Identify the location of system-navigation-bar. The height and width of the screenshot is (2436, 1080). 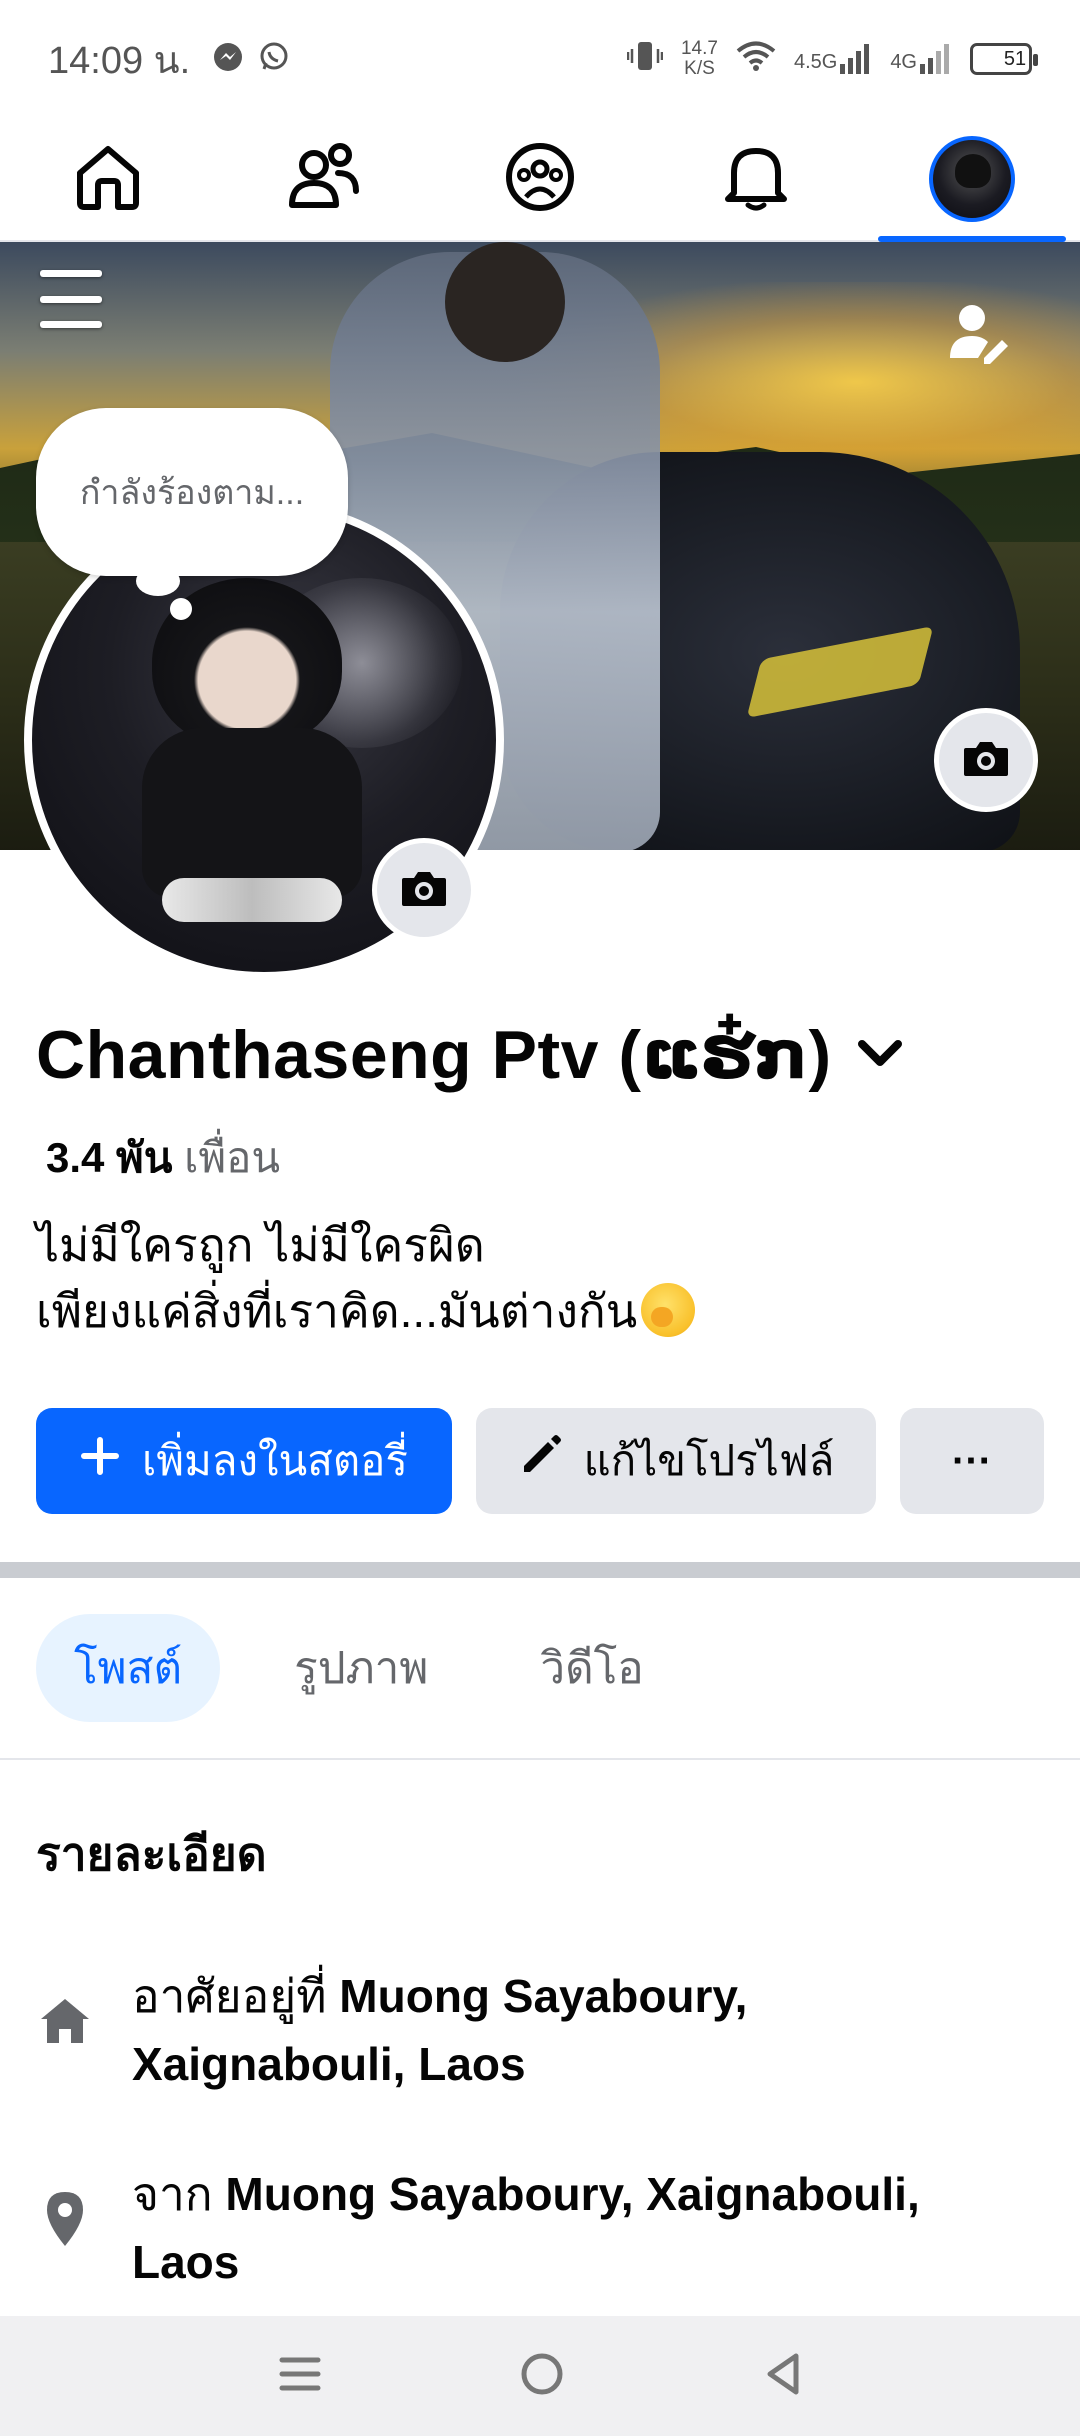
(540, 2376).